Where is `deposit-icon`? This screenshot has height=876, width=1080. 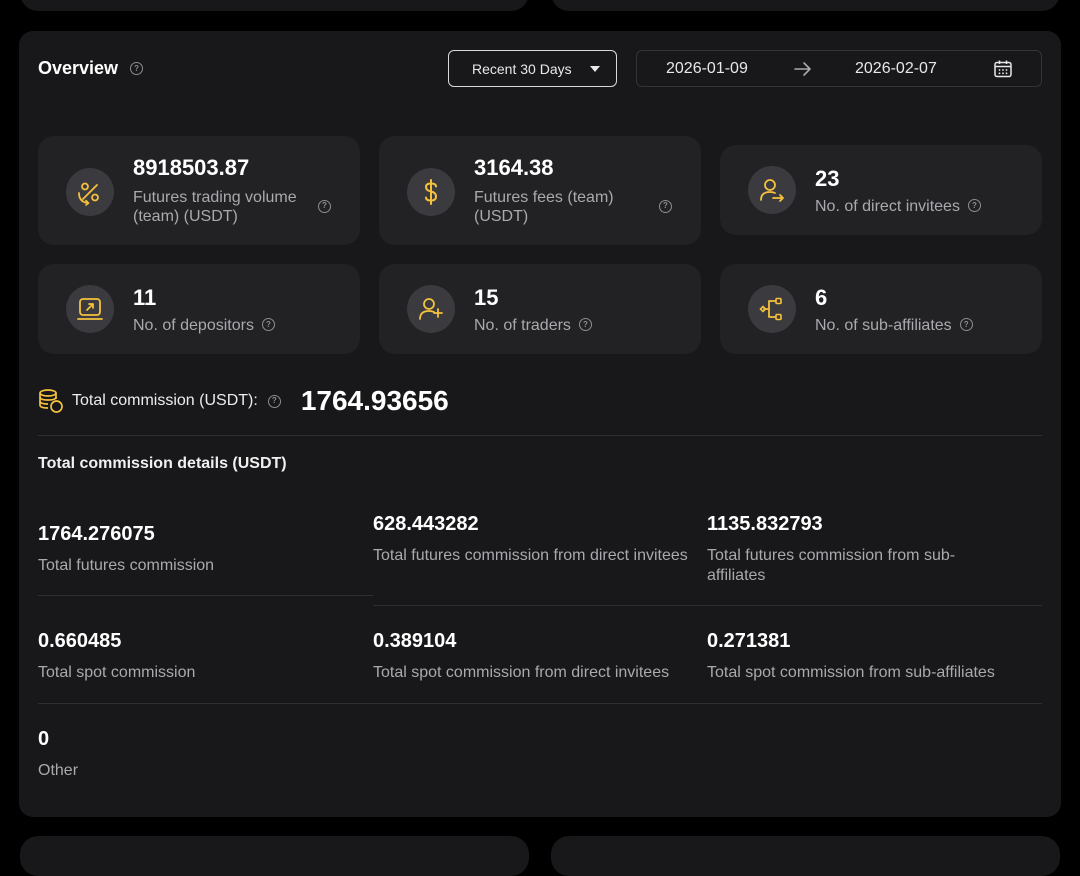
deposit-icon is located at coordinates (90, 309).